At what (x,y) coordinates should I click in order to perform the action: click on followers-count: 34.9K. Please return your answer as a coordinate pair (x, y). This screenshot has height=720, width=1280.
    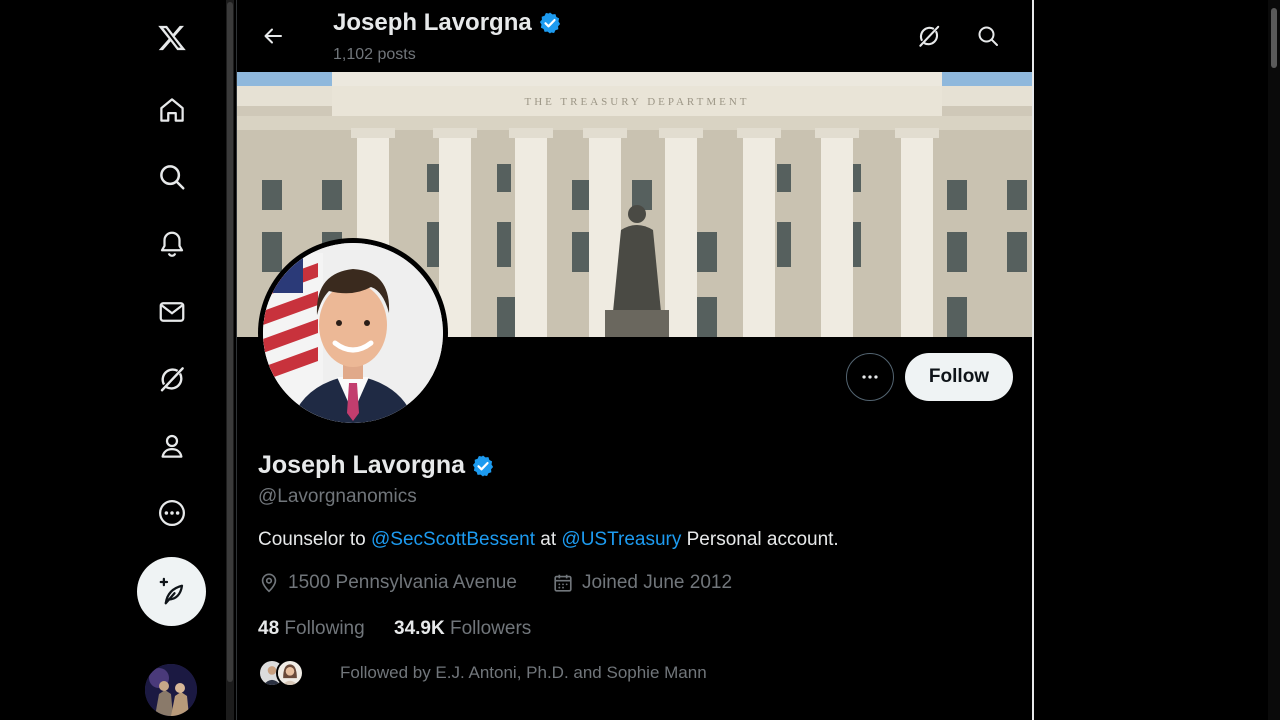
    Looking at the image, I should click on (419, 628).